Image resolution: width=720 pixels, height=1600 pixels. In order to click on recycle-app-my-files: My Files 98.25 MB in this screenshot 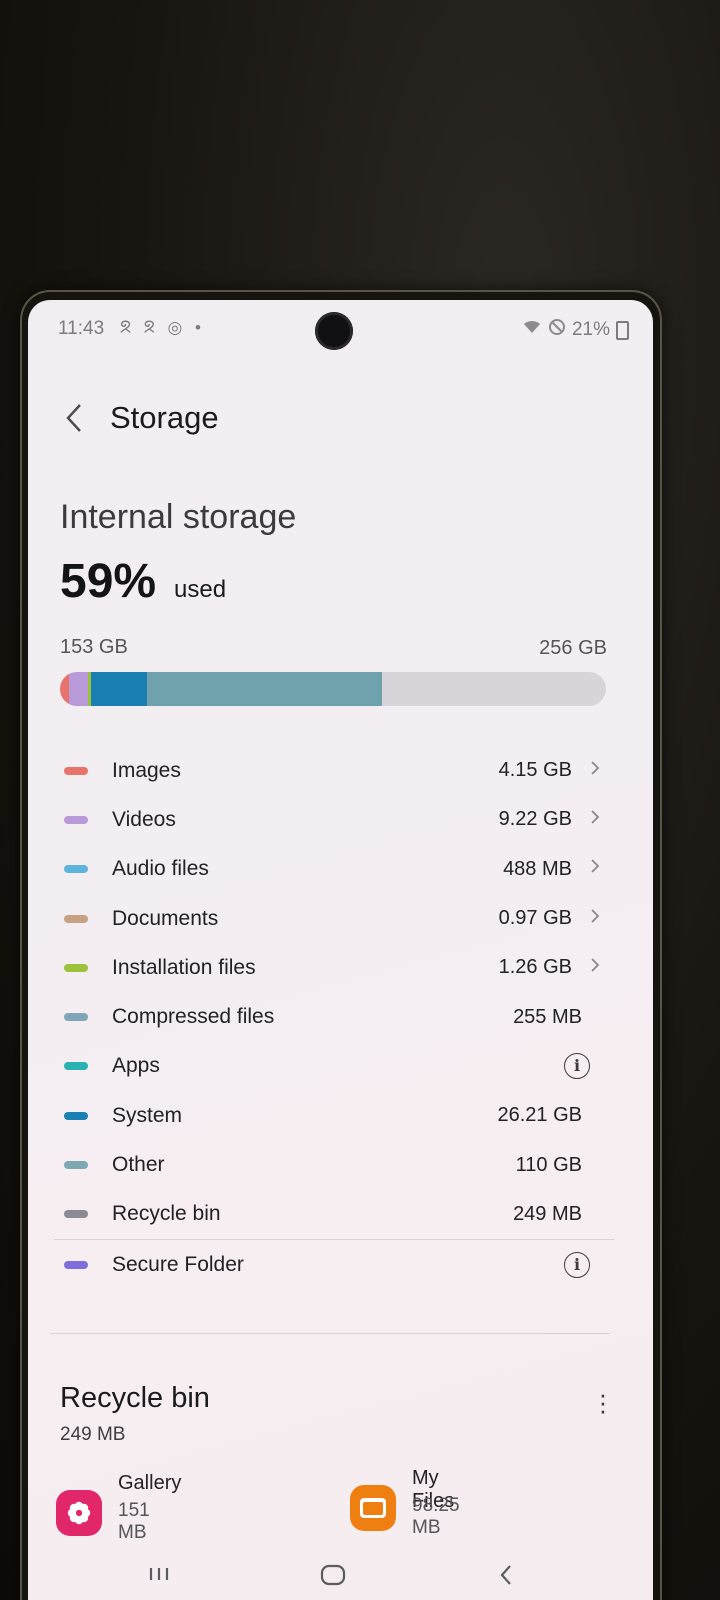, I will do `click(405, 1502)`.